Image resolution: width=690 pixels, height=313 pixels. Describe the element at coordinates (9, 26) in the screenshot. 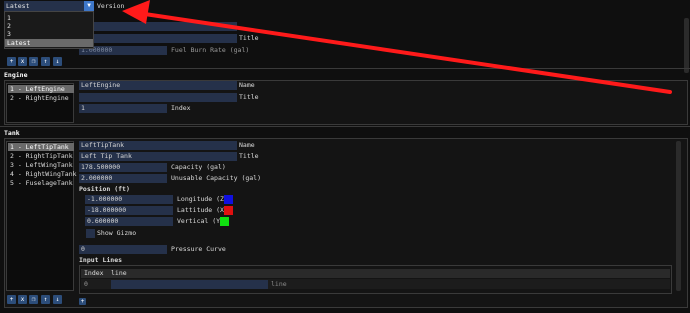

I see `version-option-2: 2` at that location.